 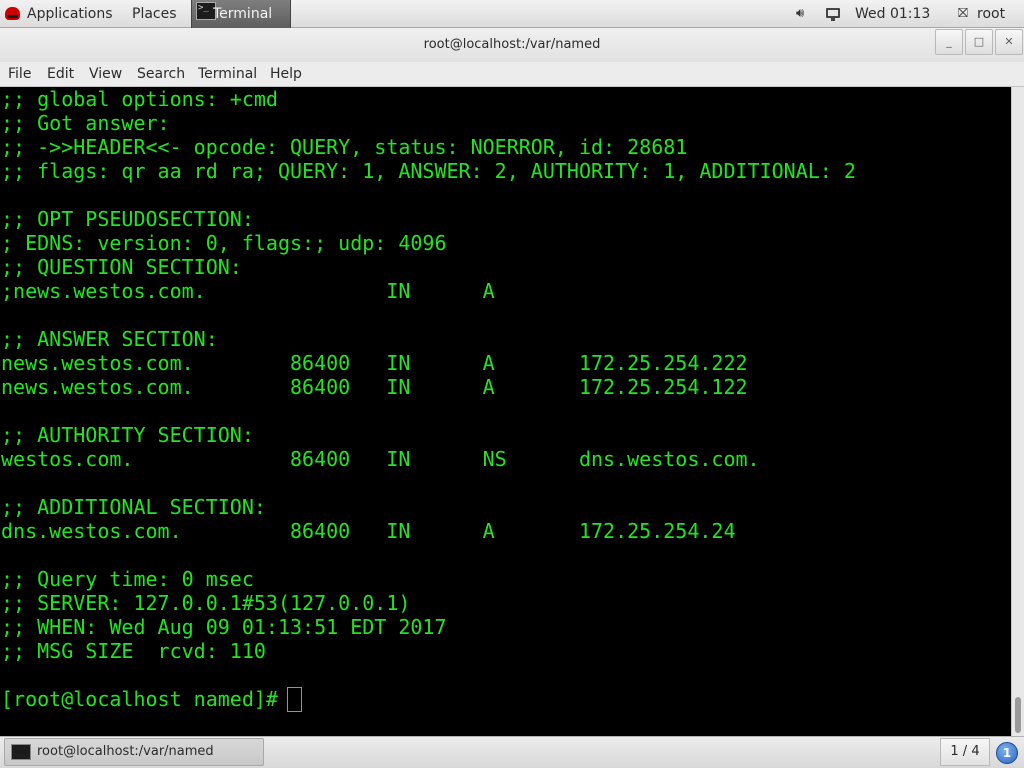 I want to click on taskbar-window-label: root@localhost:/var/named, so click(x=125, y=751).